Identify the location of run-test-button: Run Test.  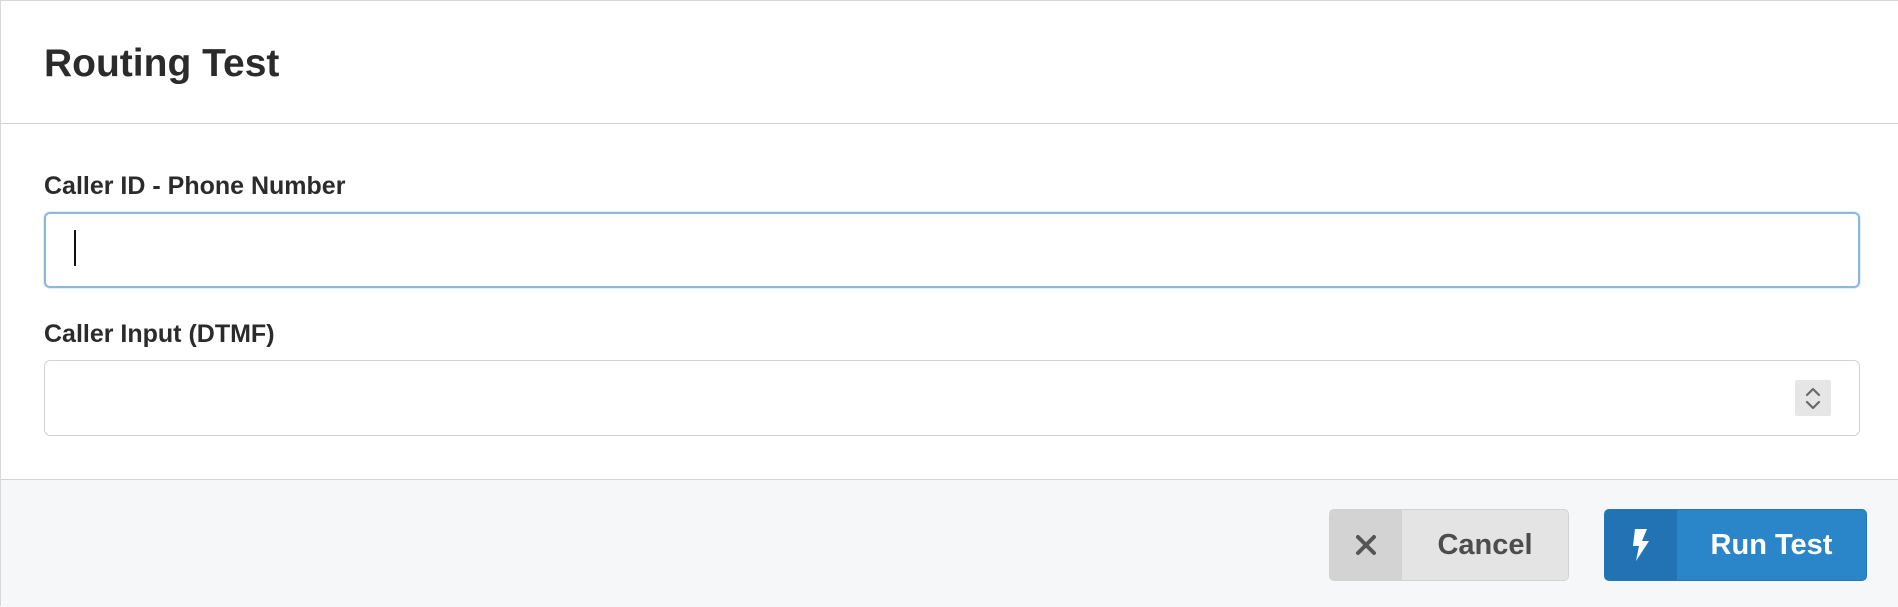
(1735, 545).